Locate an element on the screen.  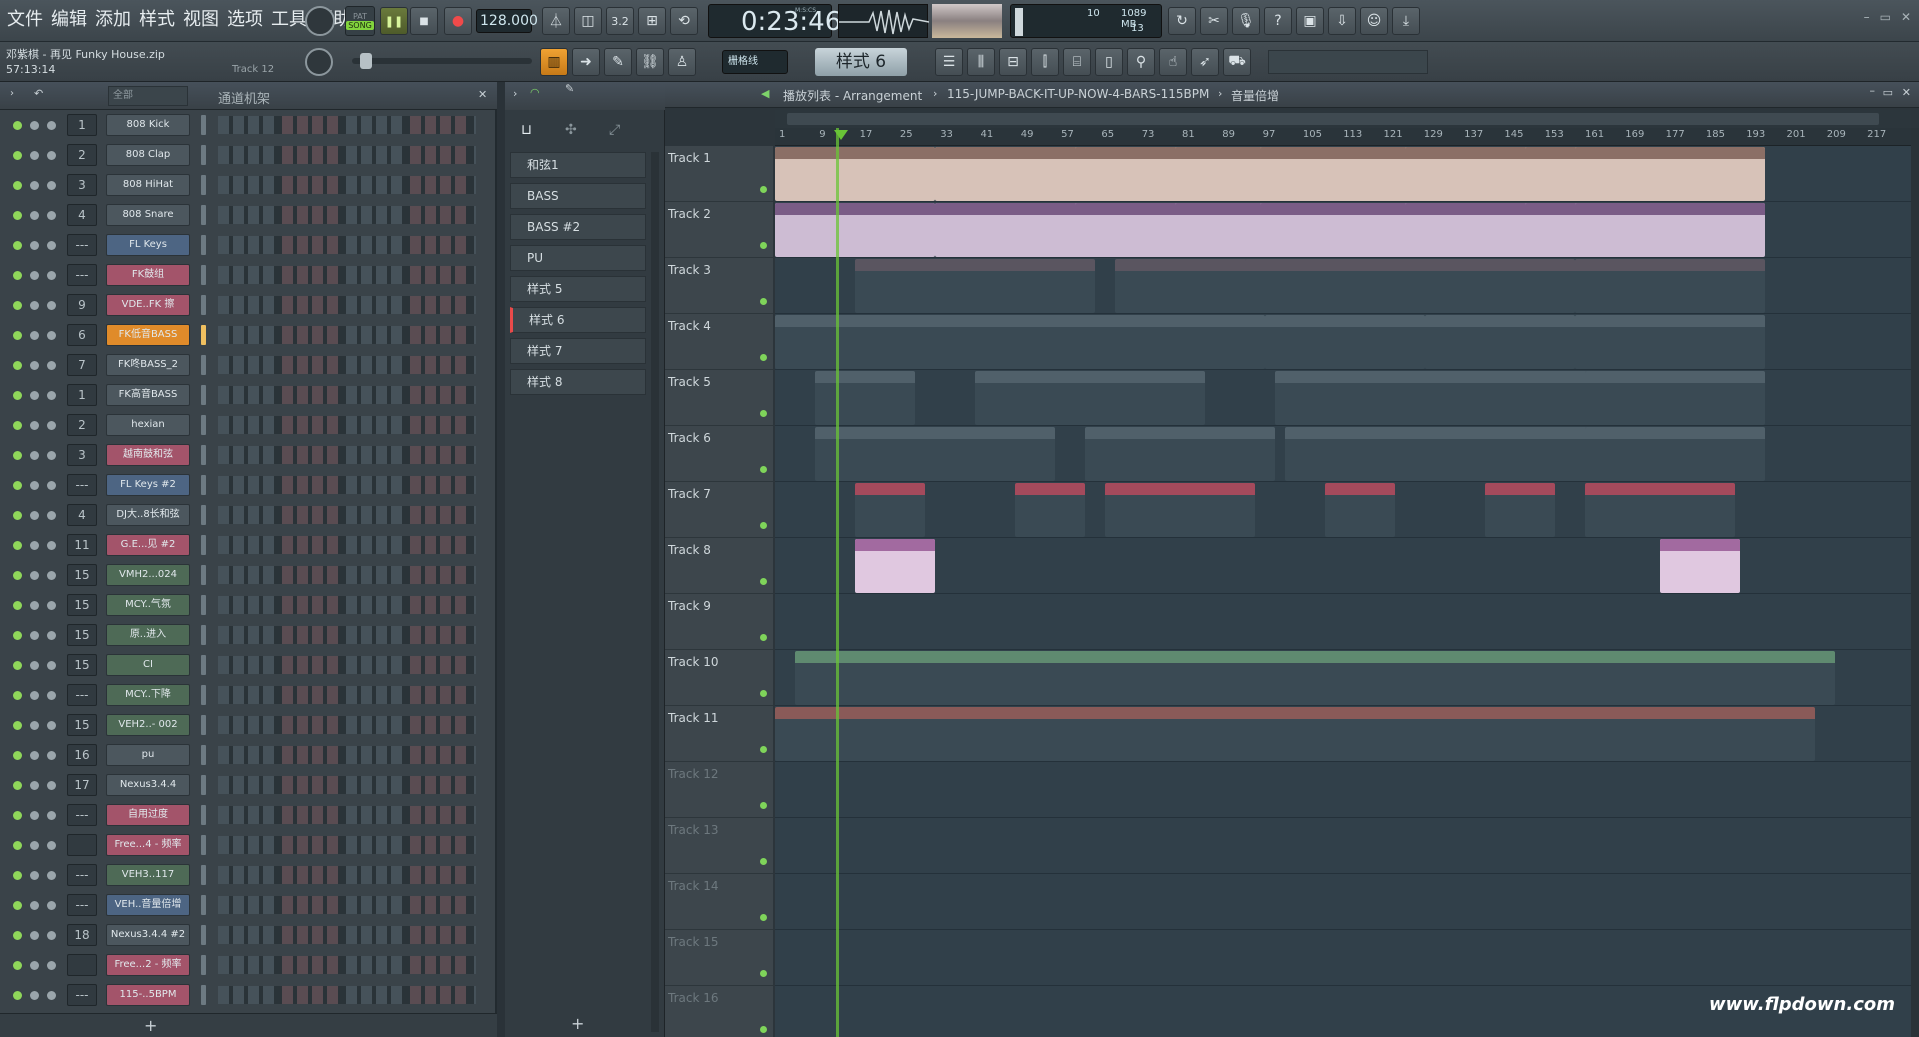
cut-button: ✂ is located at coordinates (1214, 21).